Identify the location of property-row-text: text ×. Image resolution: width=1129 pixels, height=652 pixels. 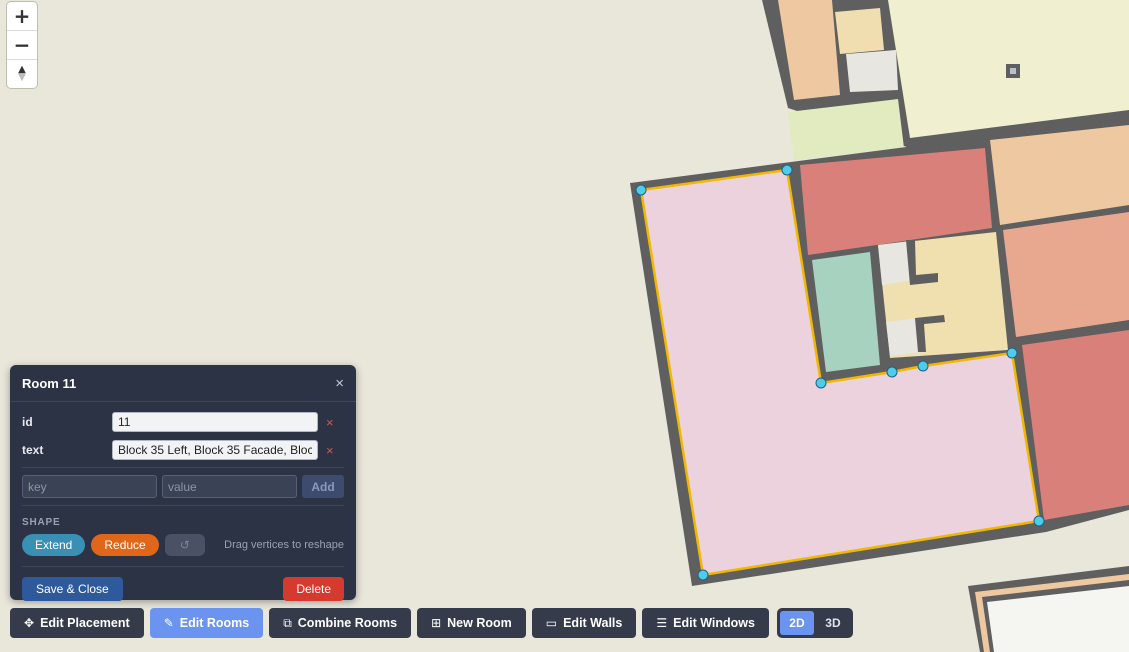
(183, 450).